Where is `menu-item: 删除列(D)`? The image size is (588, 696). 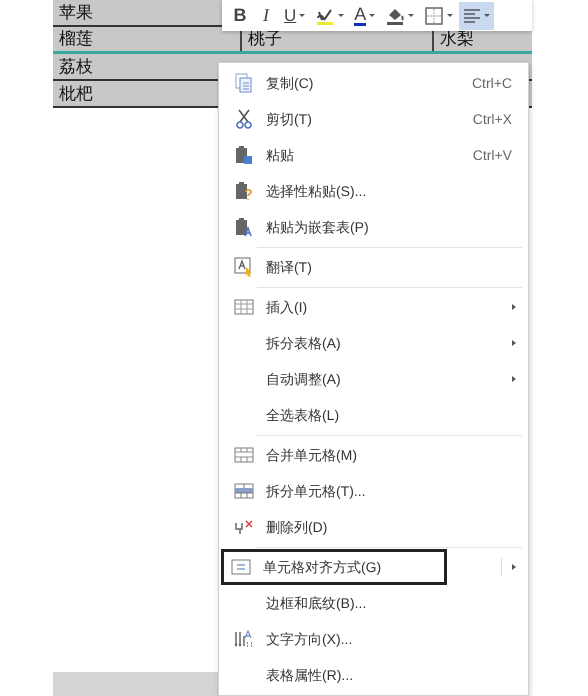 menu-item: 删除列(D) is located at coordinates (279, 527).